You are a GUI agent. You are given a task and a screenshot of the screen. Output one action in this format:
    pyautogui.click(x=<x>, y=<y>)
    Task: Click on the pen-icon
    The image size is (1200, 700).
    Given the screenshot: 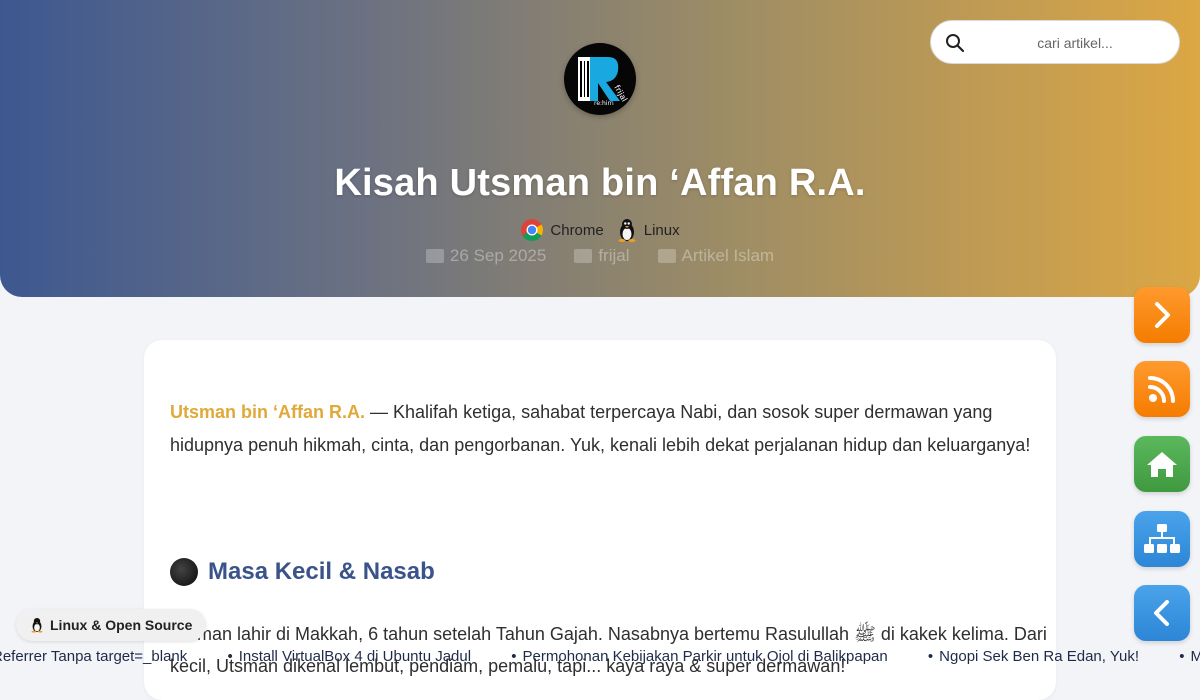 What is the action you would take?
    pyautogui.click(x=583, y=256)
    